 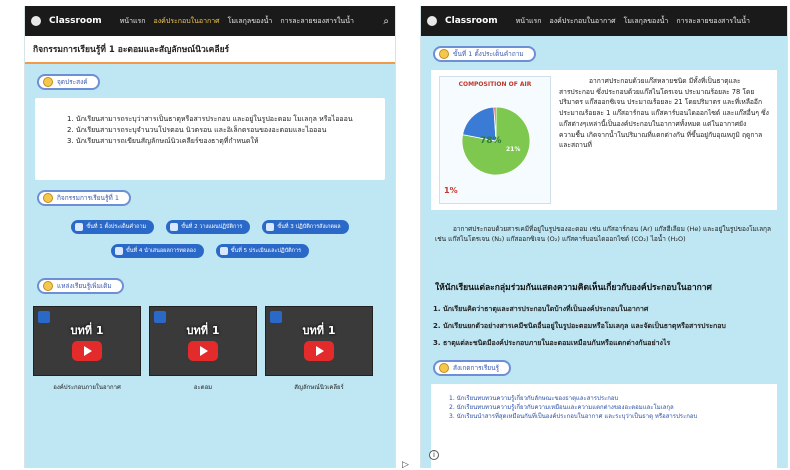 I want to click on activity-icon, so click(x=48, y=198).